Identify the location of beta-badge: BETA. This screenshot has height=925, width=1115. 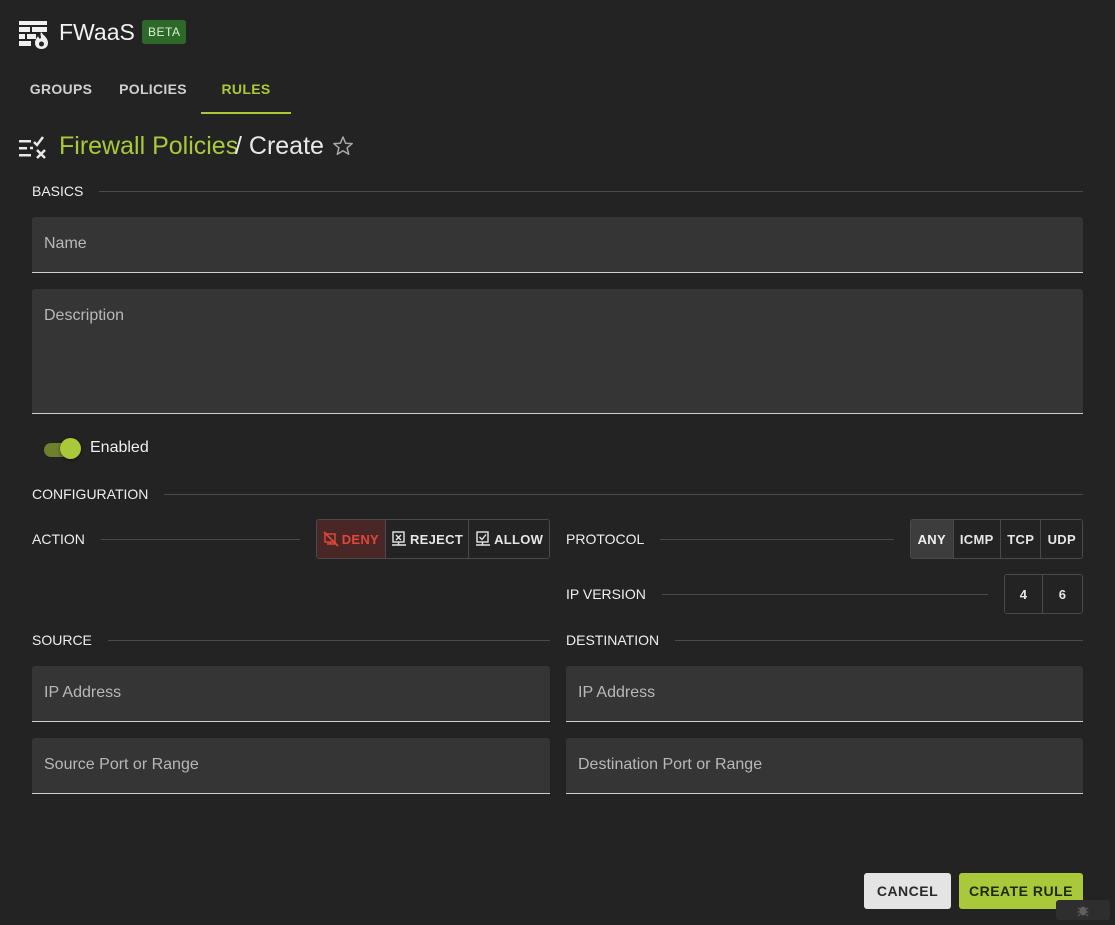
(164, 32).